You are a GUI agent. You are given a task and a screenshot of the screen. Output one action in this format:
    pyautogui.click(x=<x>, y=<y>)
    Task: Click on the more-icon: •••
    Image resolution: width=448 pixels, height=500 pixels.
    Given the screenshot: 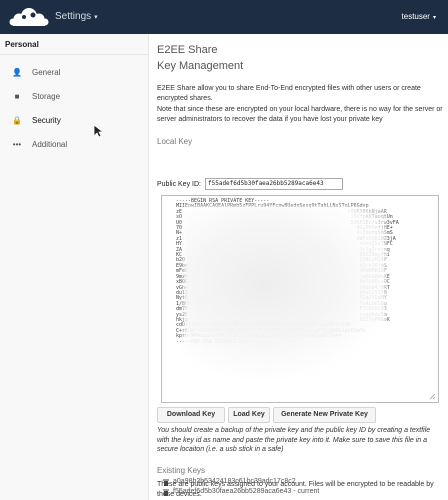 What is the action you would take?
    pyautogui.click(x=17, y=144)
    